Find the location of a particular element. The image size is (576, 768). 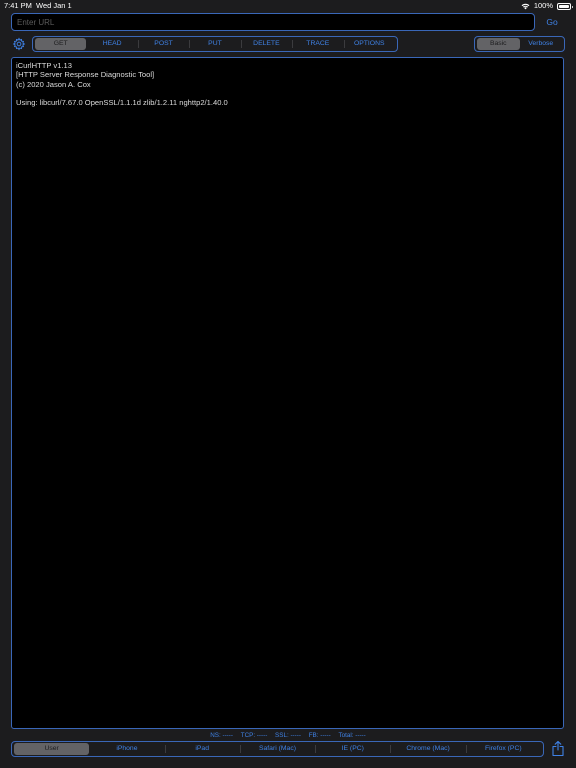

method-head: HEAD is located at coordinates (111, 44).